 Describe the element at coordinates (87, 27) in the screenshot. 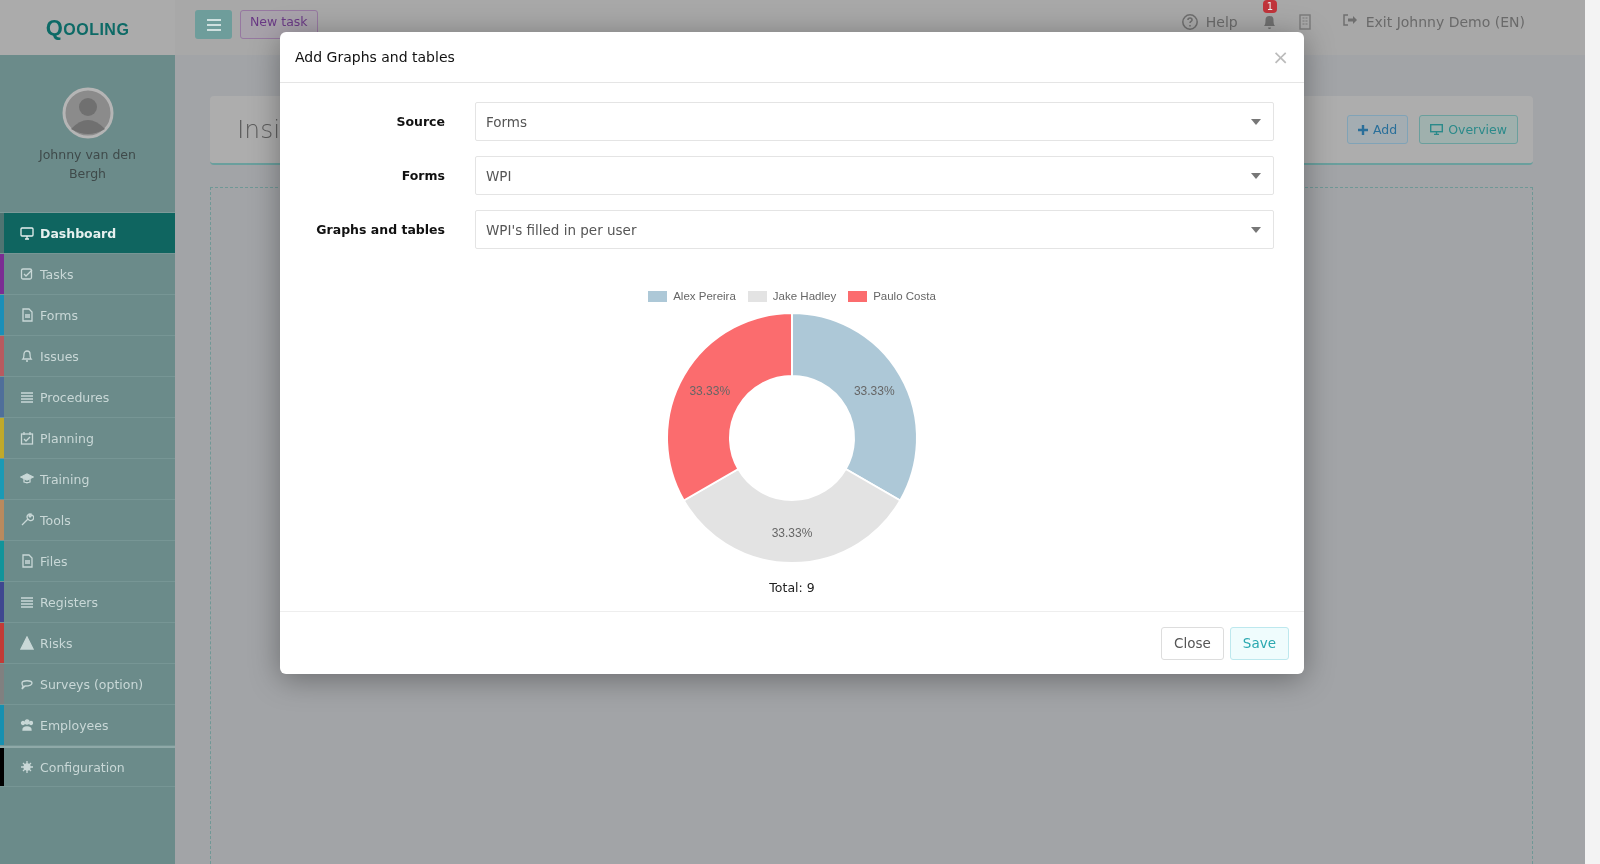

I see `logo: QOOLING` at that location.